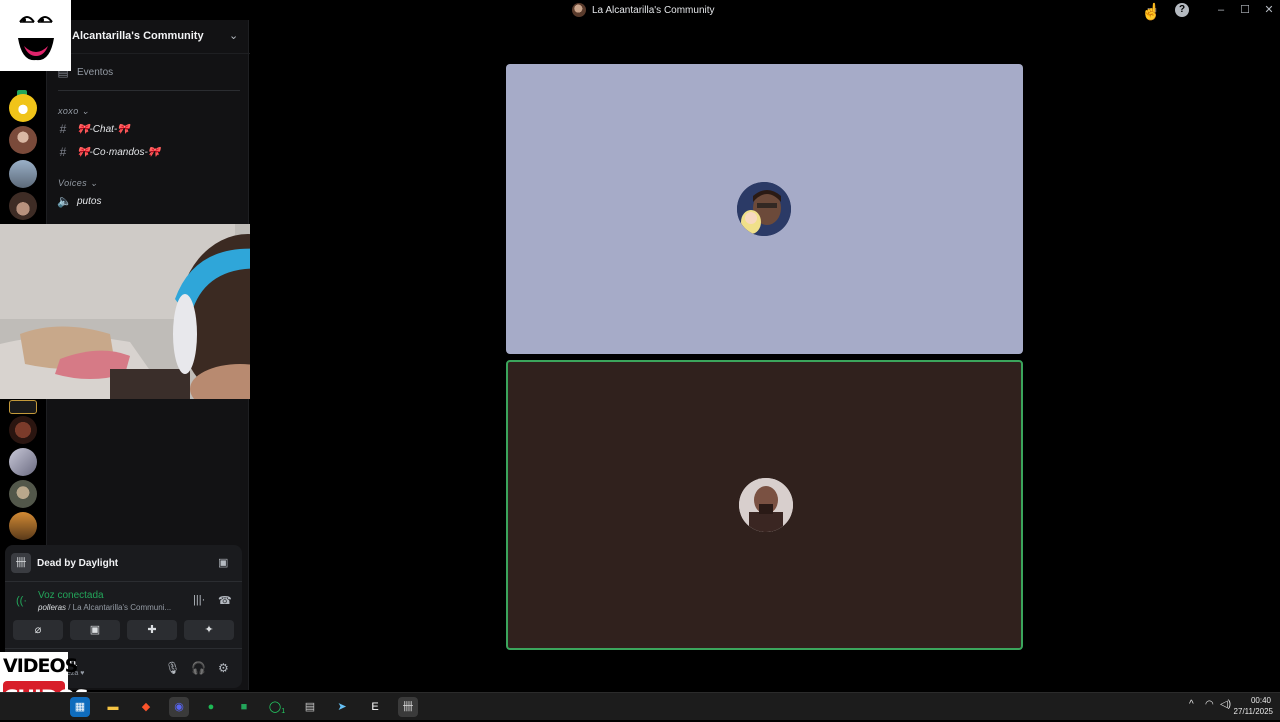 The height and width of the screenshot is (722, 1280). Describe the element at coordinates (408, 707) in the screenshot. I see `dead-by-daylight-icon: 卌` at that location.